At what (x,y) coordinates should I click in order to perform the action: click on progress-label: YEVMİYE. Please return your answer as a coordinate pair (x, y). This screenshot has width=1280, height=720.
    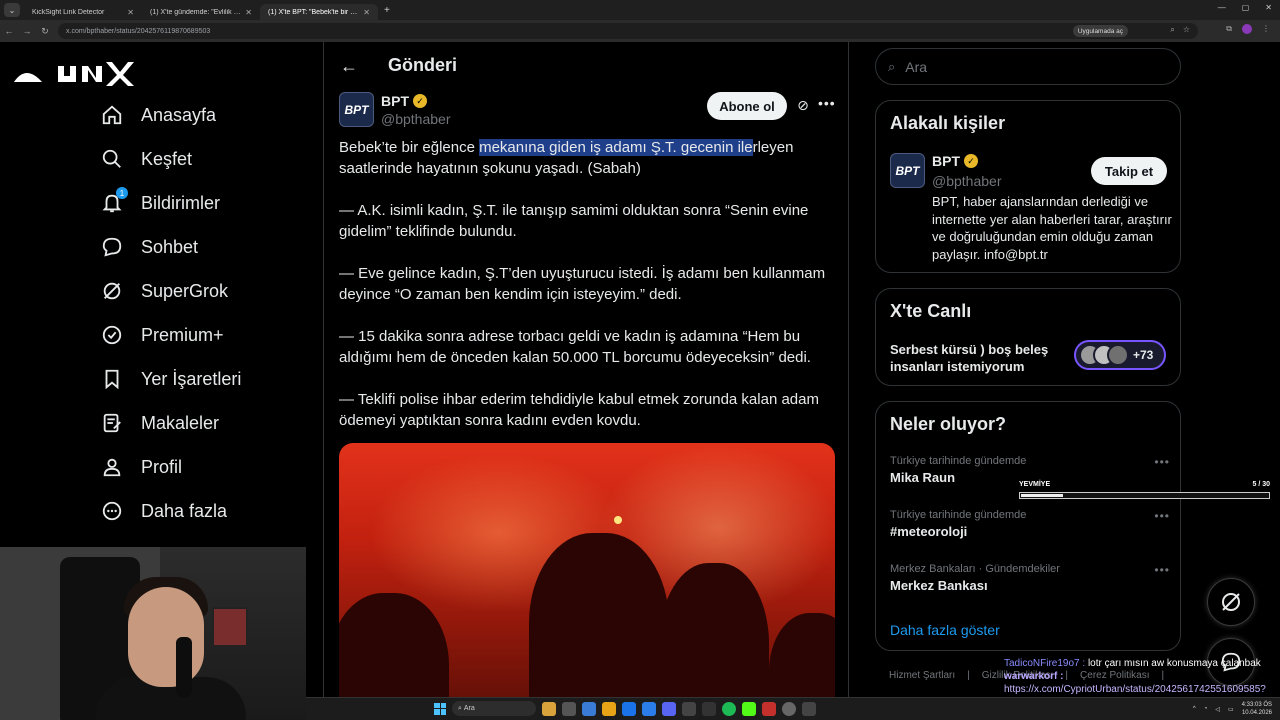
    Looking at the image, I should click on (1035, 484).